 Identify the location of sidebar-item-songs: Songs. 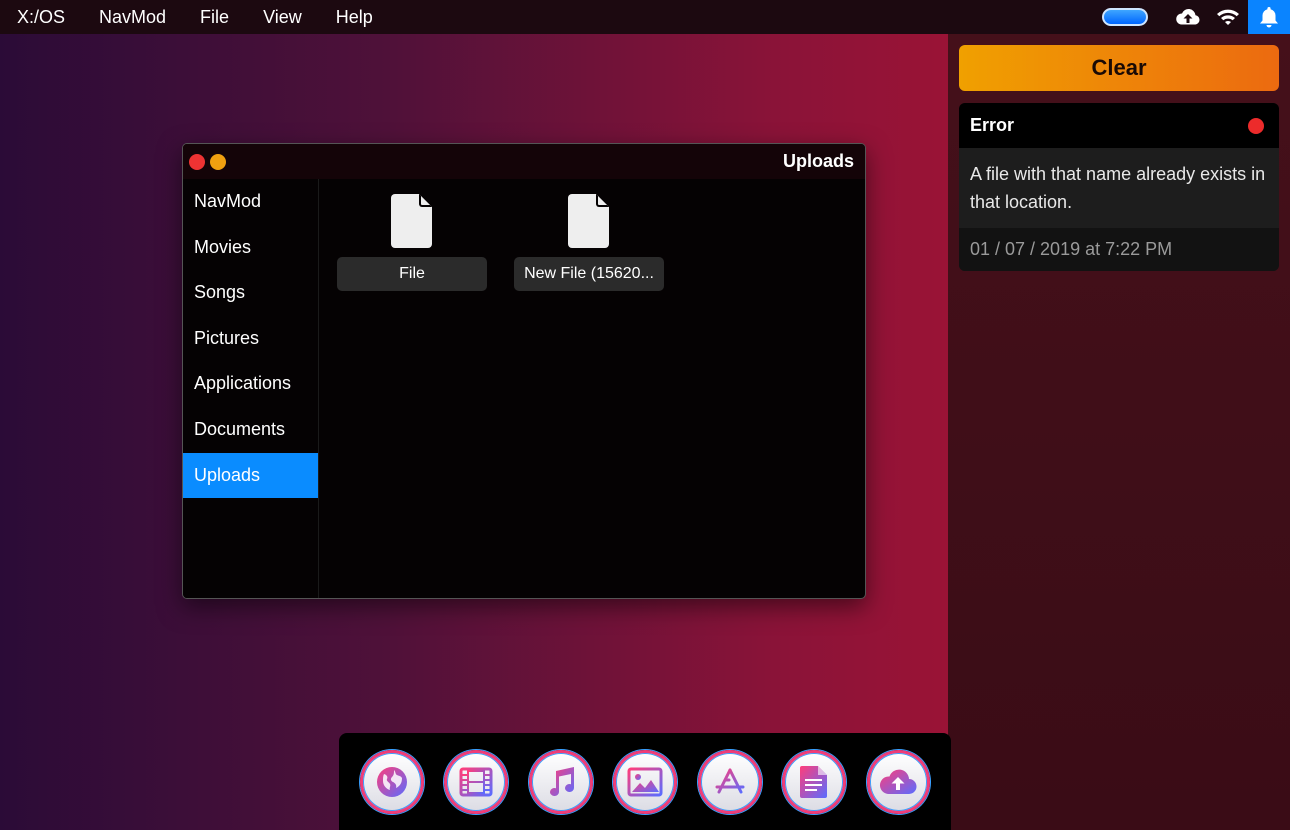
(250, 293).